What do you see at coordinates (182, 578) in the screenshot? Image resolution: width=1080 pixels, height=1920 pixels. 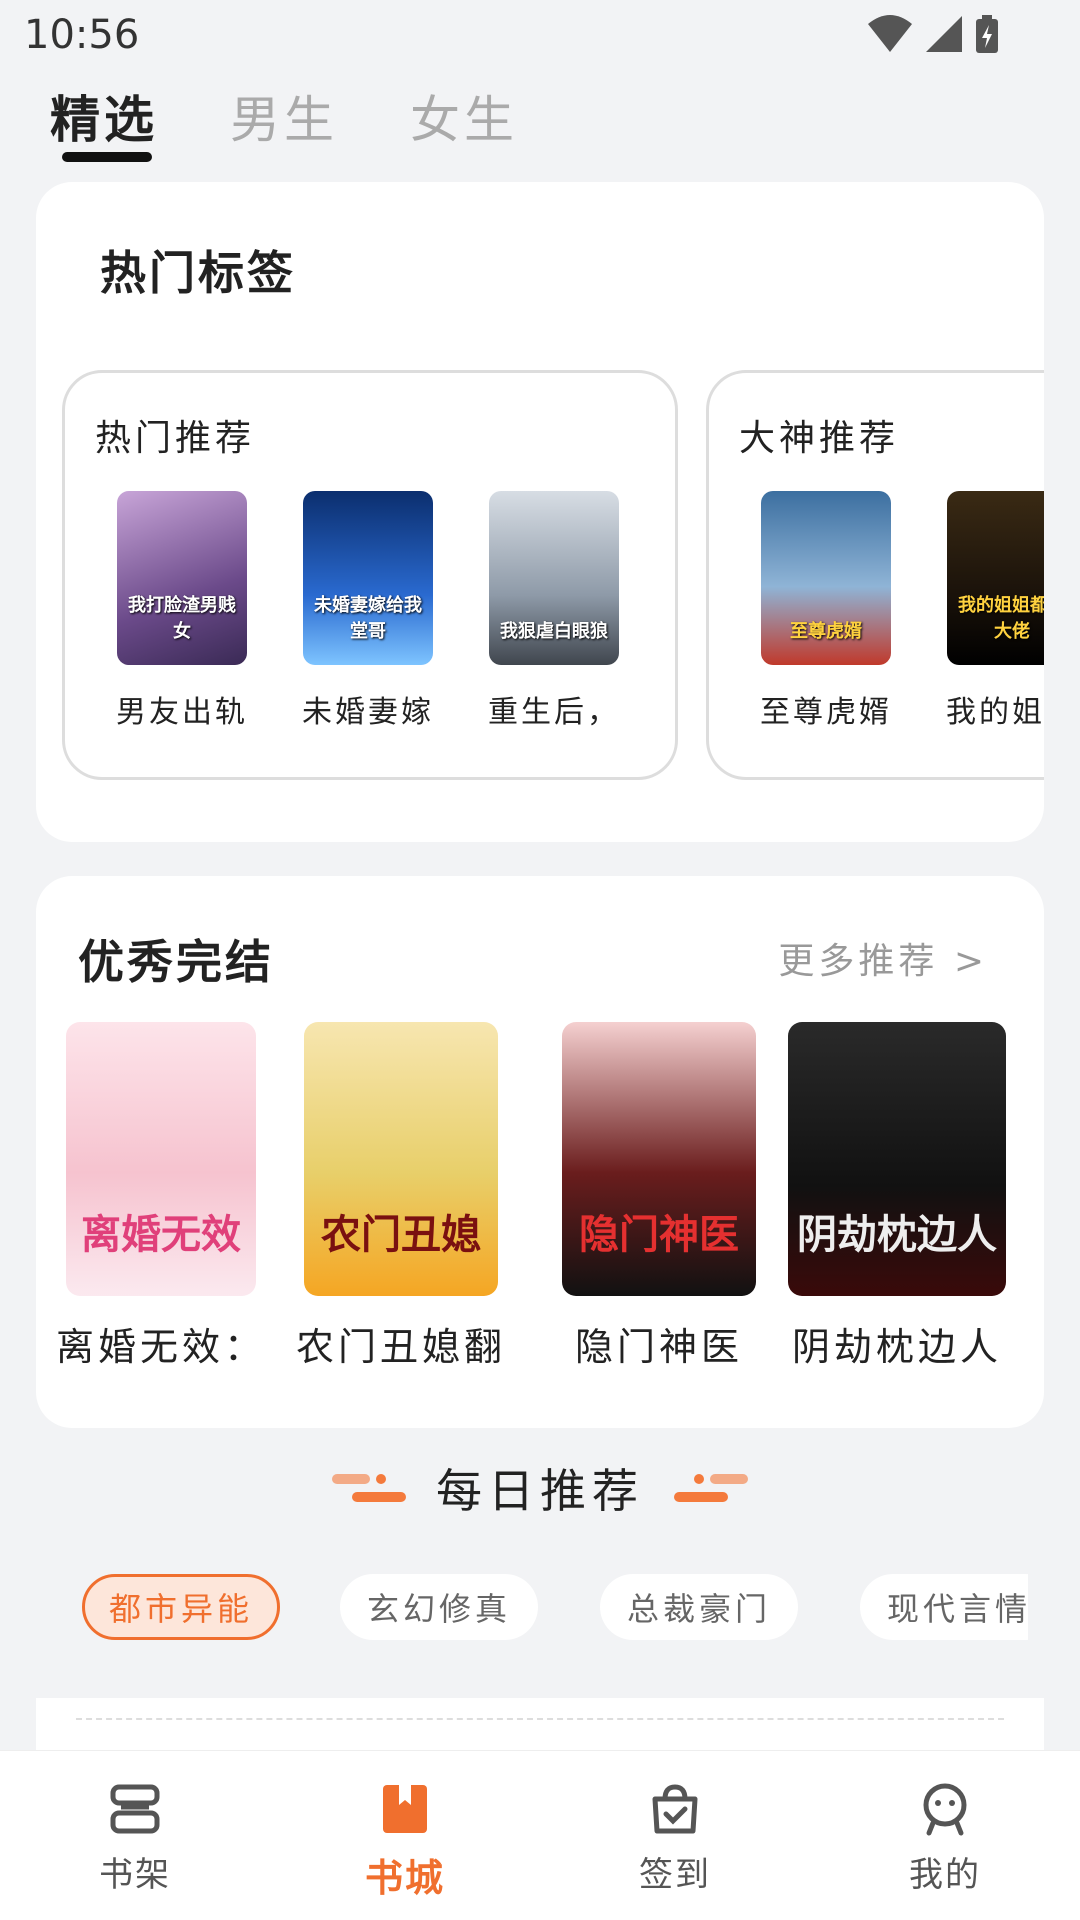 I see `book-cover: 我打脸渣男贱女` at bounding box center [182, 578].